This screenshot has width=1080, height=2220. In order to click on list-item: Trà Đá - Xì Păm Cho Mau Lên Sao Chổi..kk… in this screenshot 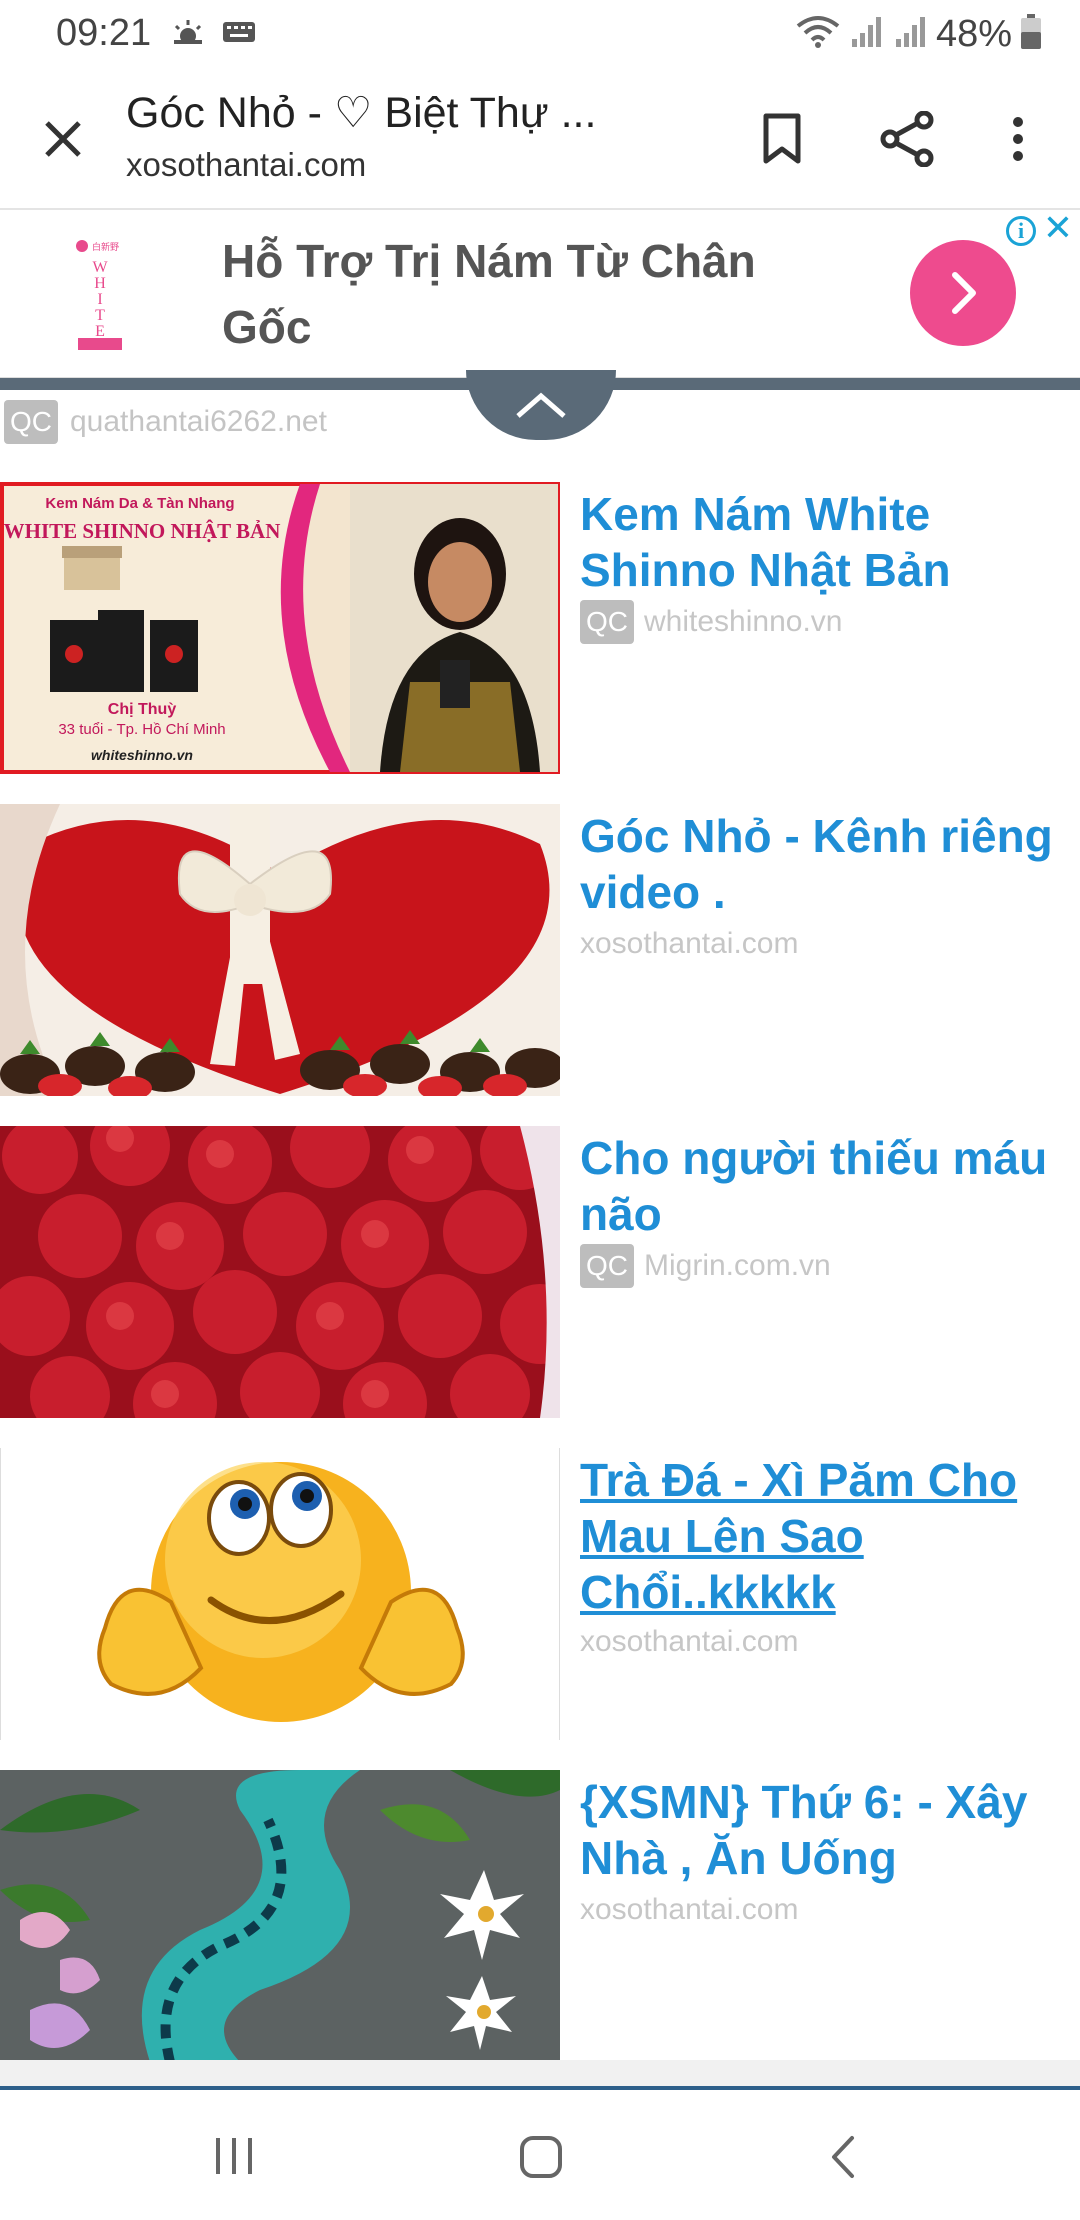, I will do `click(540, 1594)`.